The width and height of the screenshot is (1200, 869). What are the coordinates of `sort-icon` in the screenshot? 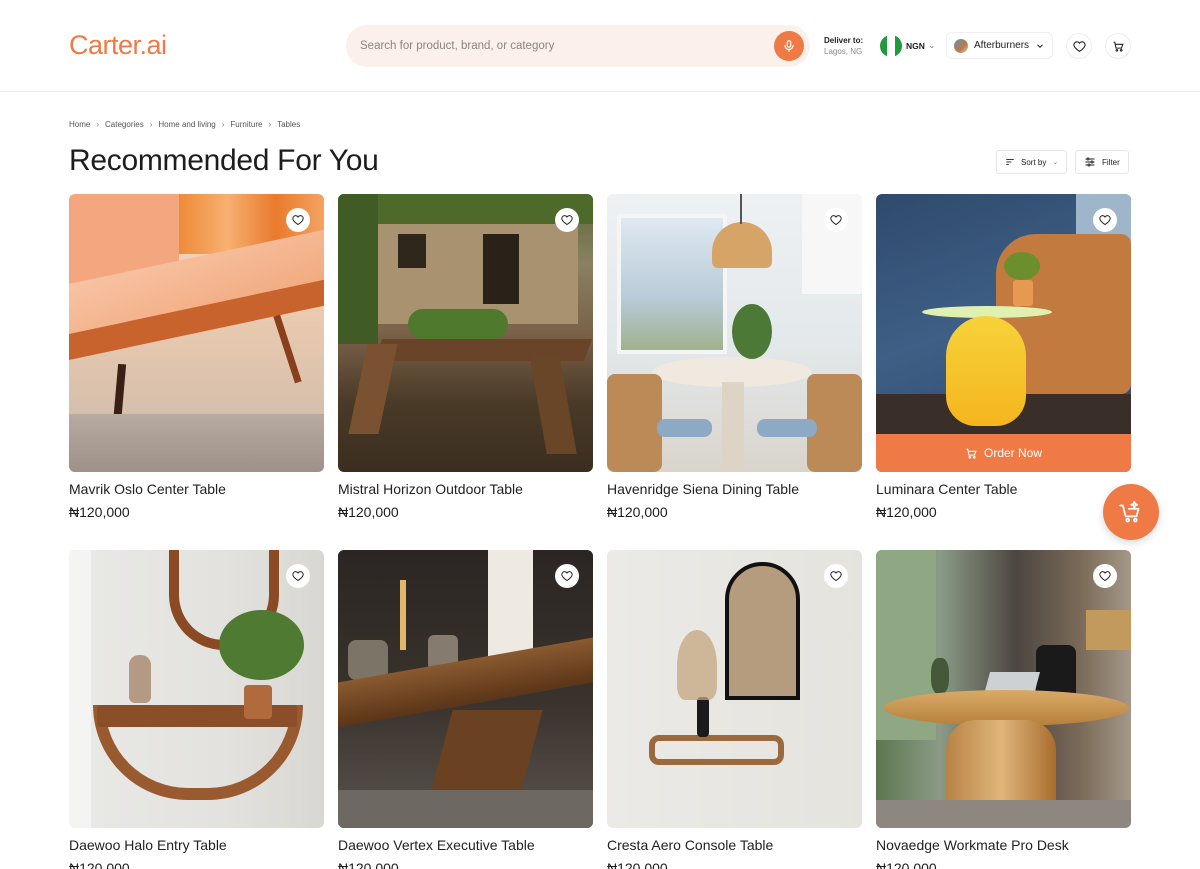 It's located at (1010, 162).